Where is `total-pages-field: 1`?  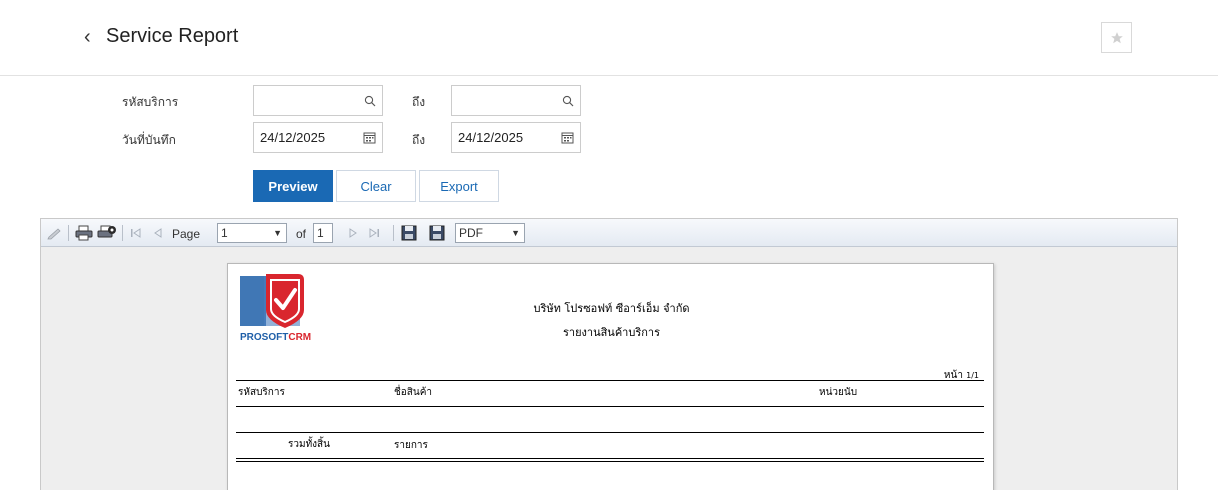
total-pages-field: 1 is located at coordinates (323, 233).